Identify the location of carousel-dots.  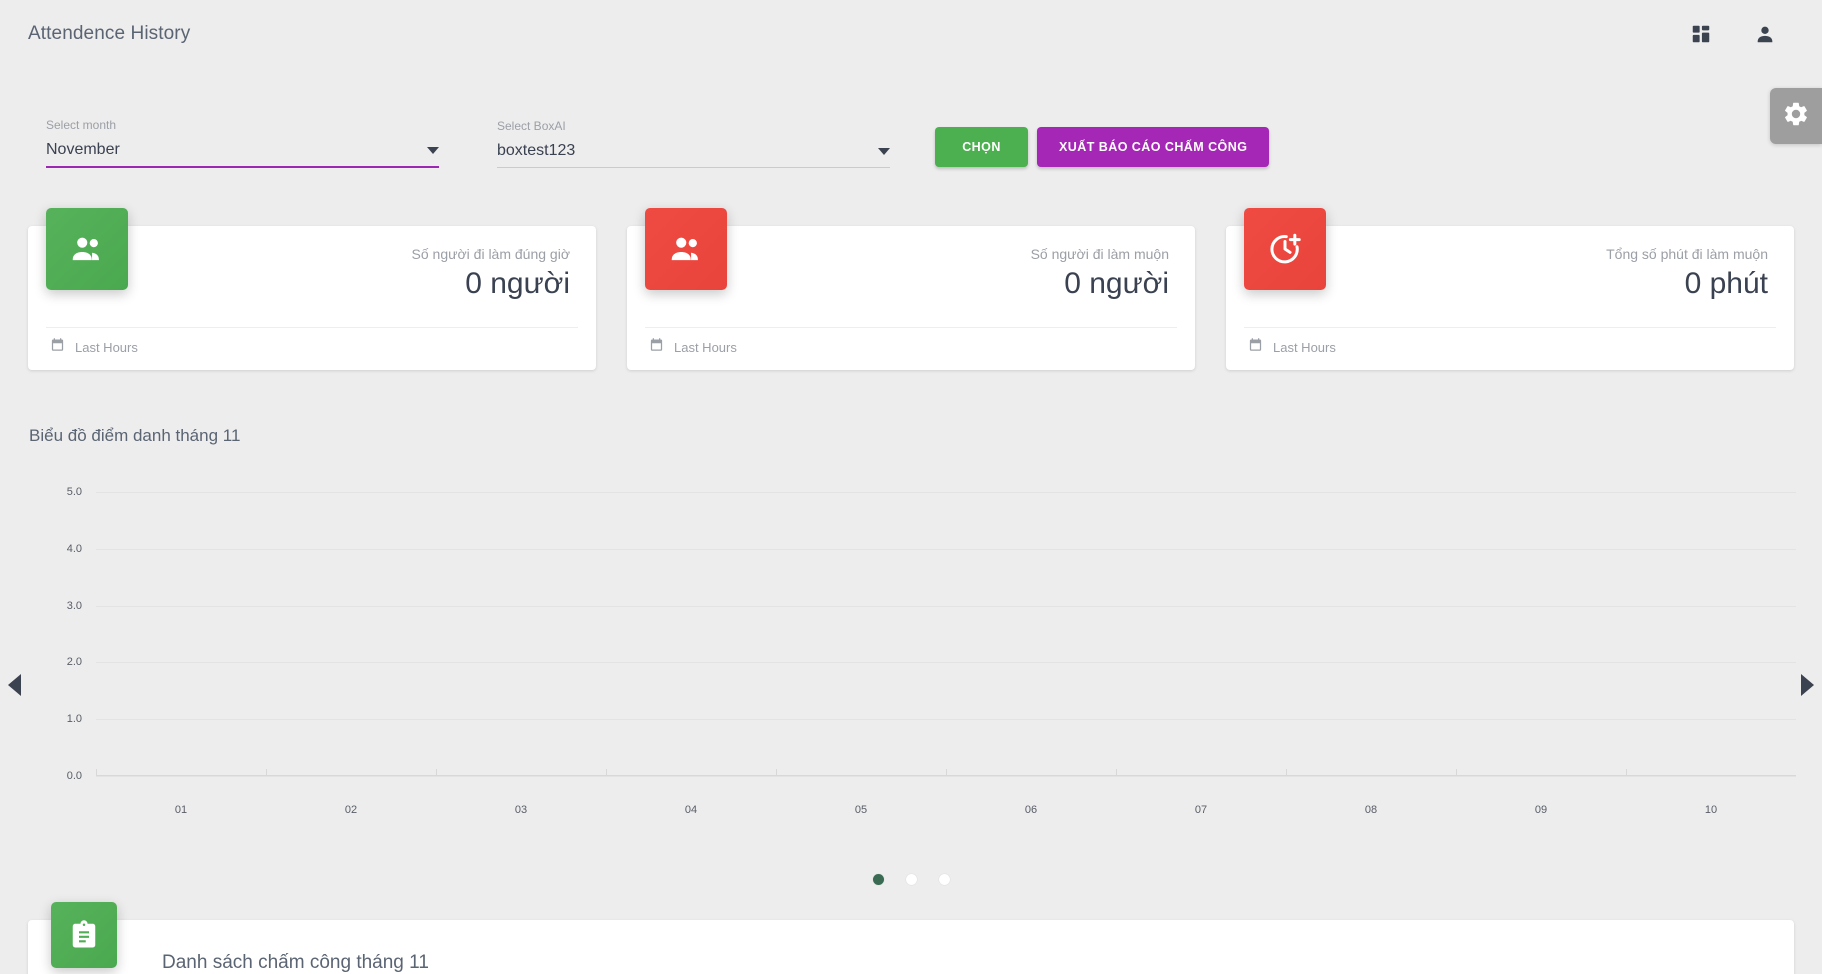
(911, 879).